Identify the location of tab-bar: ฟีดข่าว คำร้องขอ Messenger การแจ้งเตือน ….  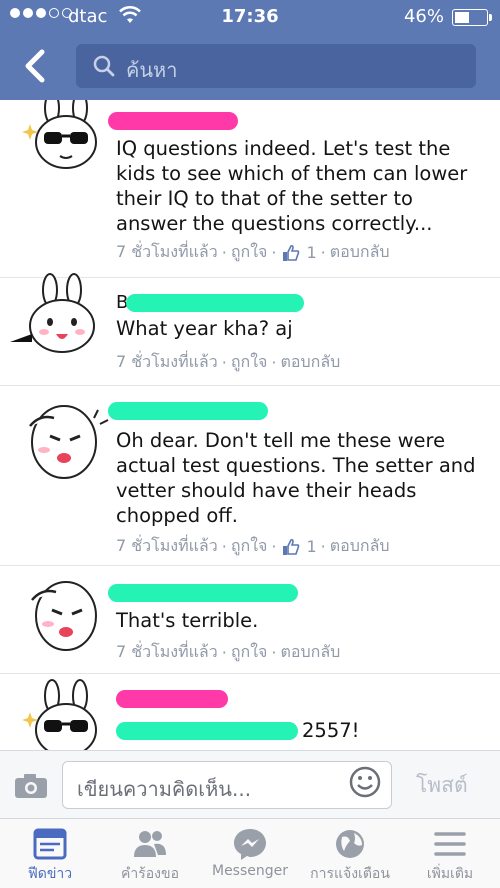
(250, 853).